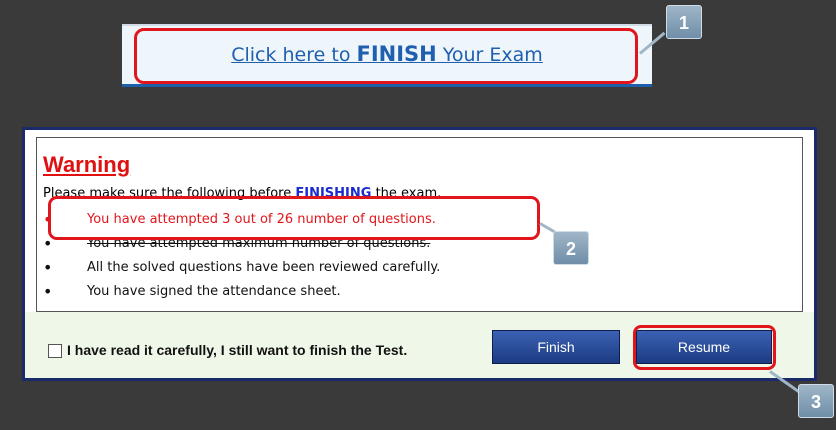 The height and width of the screenshot is (430, 836). I want to click on warning-intro-keyword: FINISHING, so click(333, 193).